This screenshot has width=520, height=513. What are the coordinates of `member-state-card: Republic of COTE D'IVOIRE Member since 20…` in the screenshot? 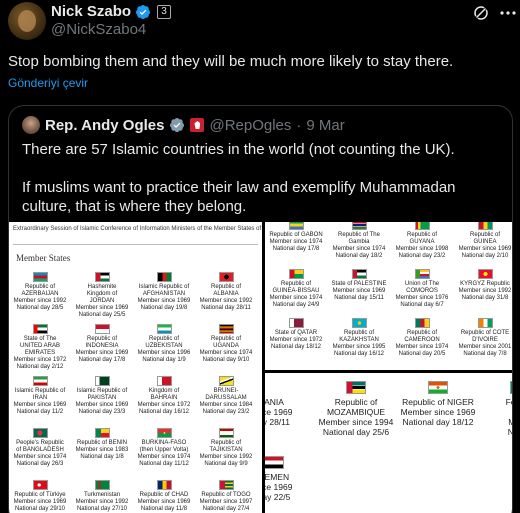 It's located at (483, 338).